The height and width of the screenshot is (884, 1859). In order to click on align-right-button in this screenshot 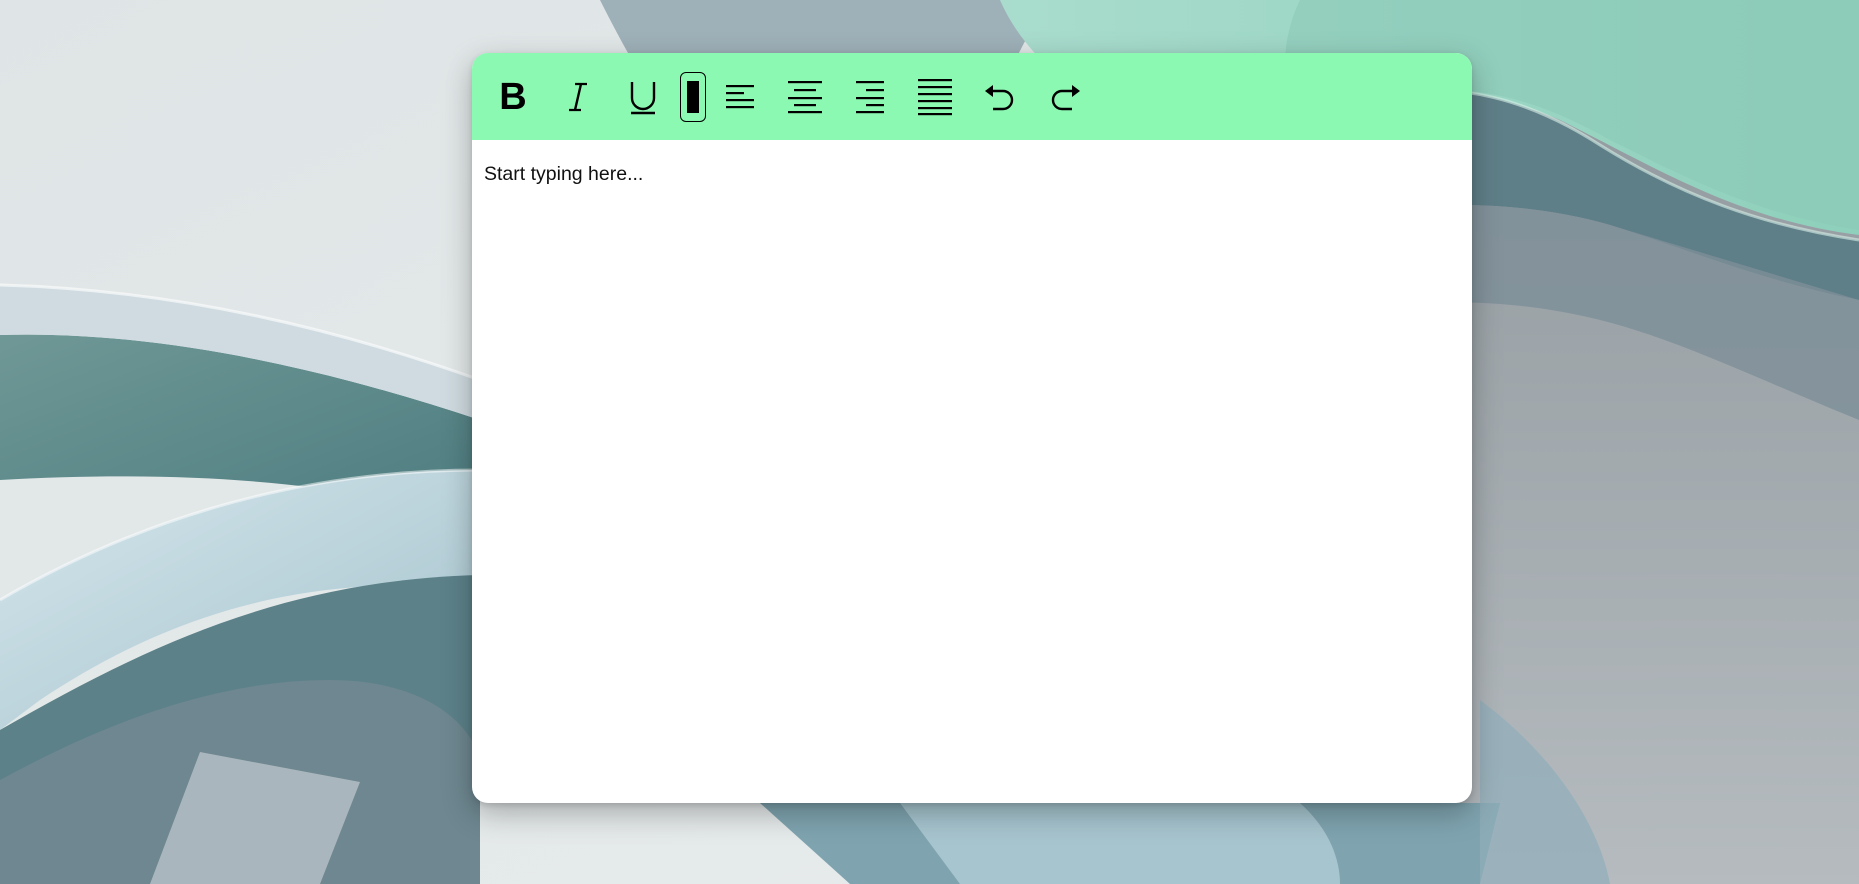, I will do `click(869, 96)`.